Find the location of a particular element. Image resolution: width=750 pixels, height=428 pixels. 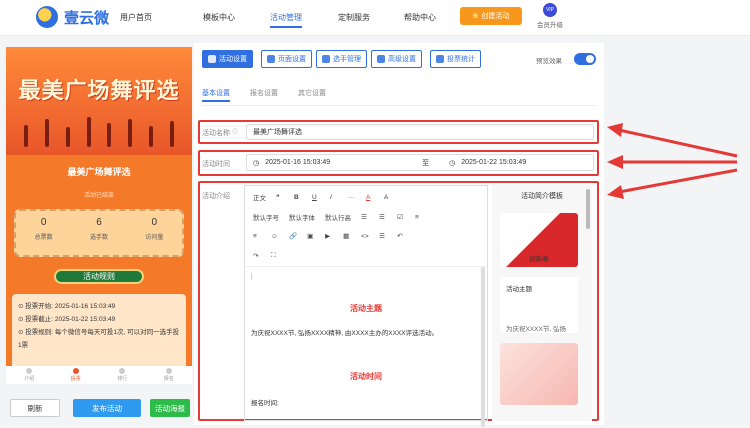

image-icon: ▣ is located at coordinates (311, 236).